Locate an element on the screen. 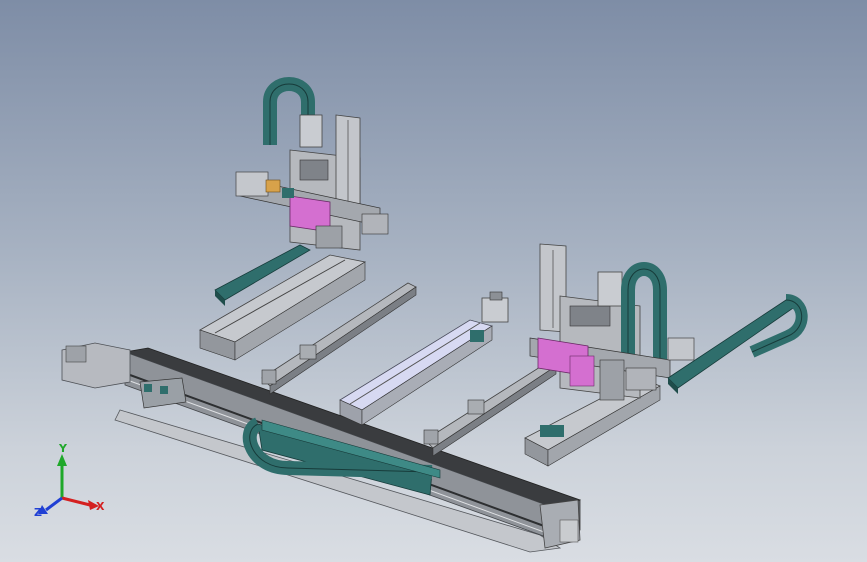 This screenshot has width=867, height=562. x-axis-label: X is located at coordinates (100, 506).